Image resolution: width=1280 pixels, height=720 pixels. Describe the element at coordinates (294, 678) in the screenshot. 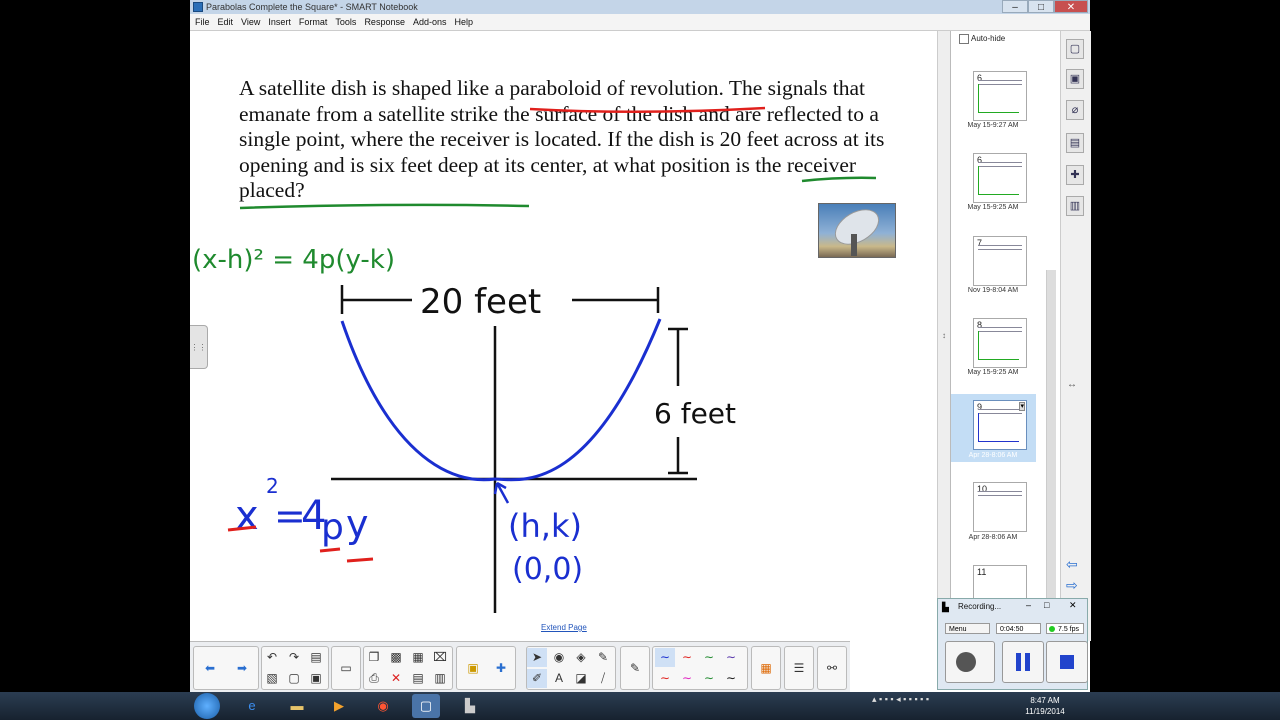

I see `show-hide-button: ▢` at that location.